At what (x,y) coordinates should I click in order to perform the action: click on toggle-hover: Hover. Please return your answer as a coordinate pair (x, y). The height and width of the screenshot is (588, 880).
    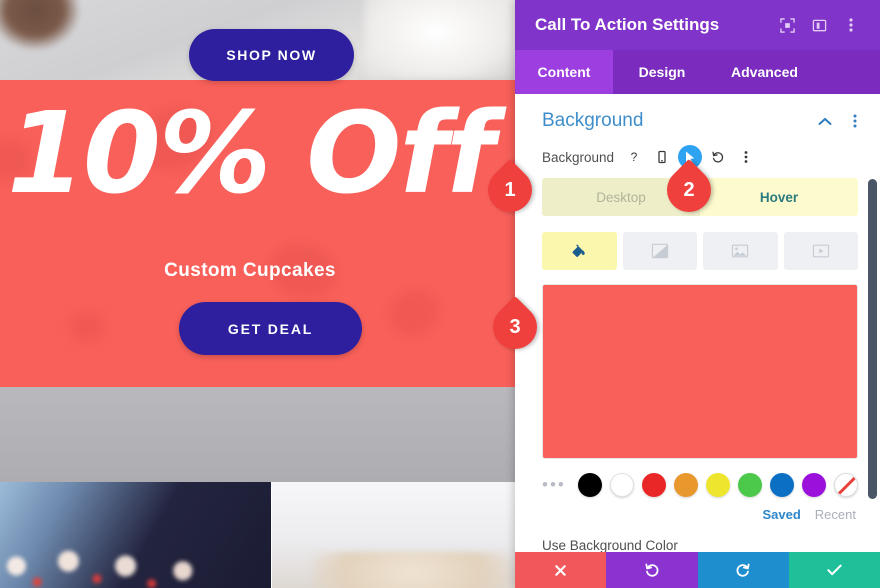
    Looking at the image, I should click on (779, 197).